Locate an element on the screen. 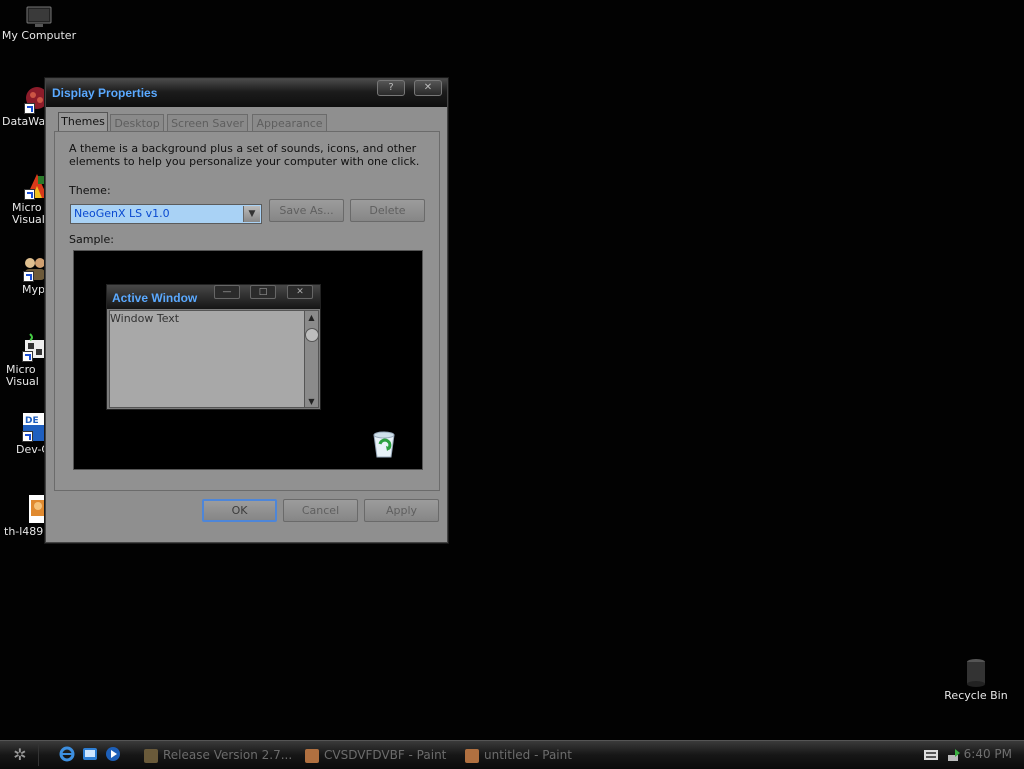 The width and height of the screenshot is (1024, 769). taskbar-item-paint-cvsdvfdvbf: CVSDVFDVBF - Paint is located at coordinates (375, 755).